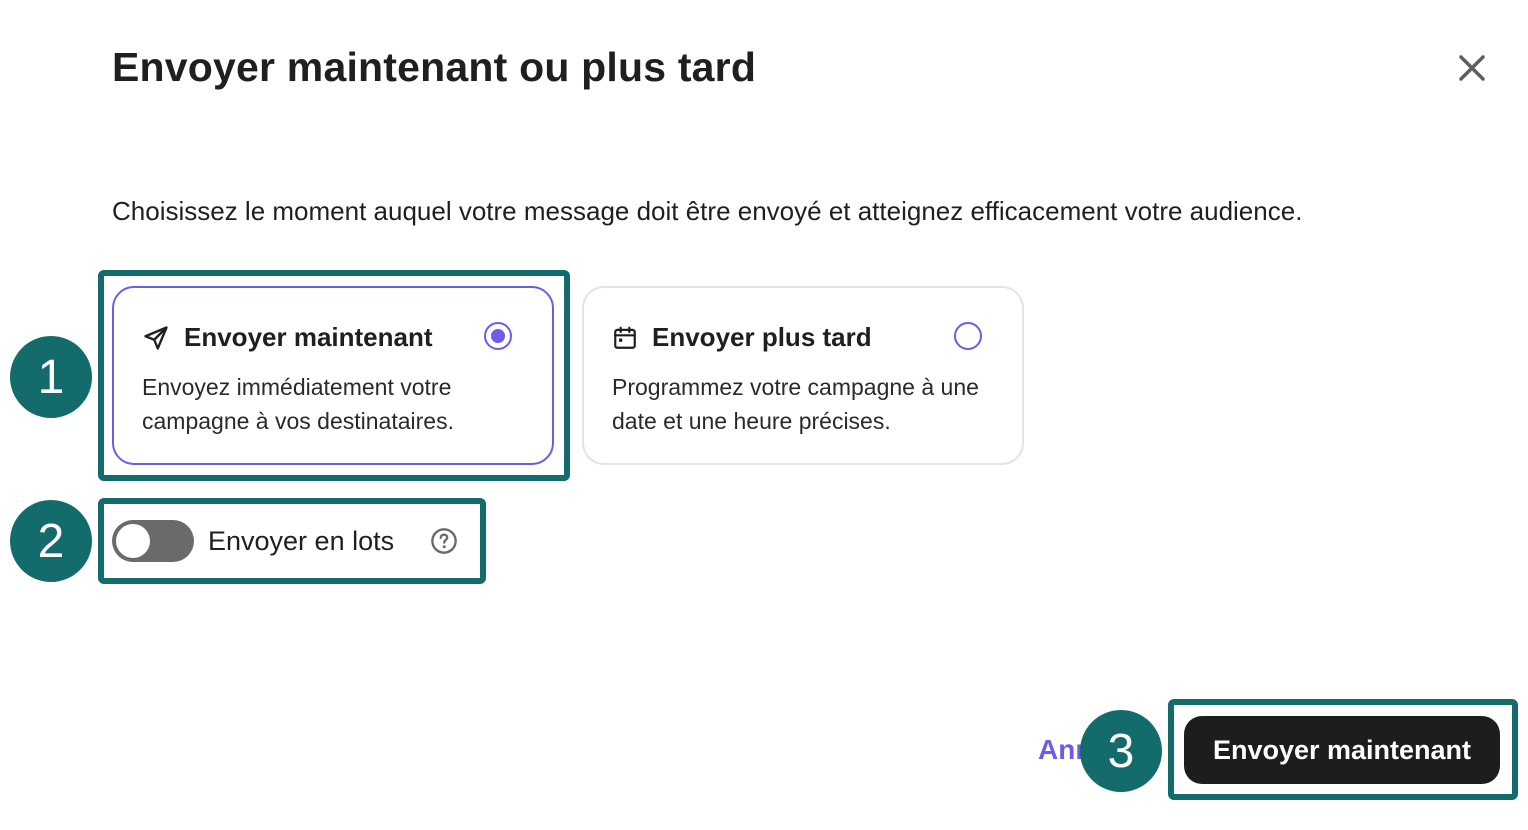  Describe the element at coordinates (434, 67) in the screenshot. I see `dialog-title: Envoyer maintenant ou plus tard` at that location.